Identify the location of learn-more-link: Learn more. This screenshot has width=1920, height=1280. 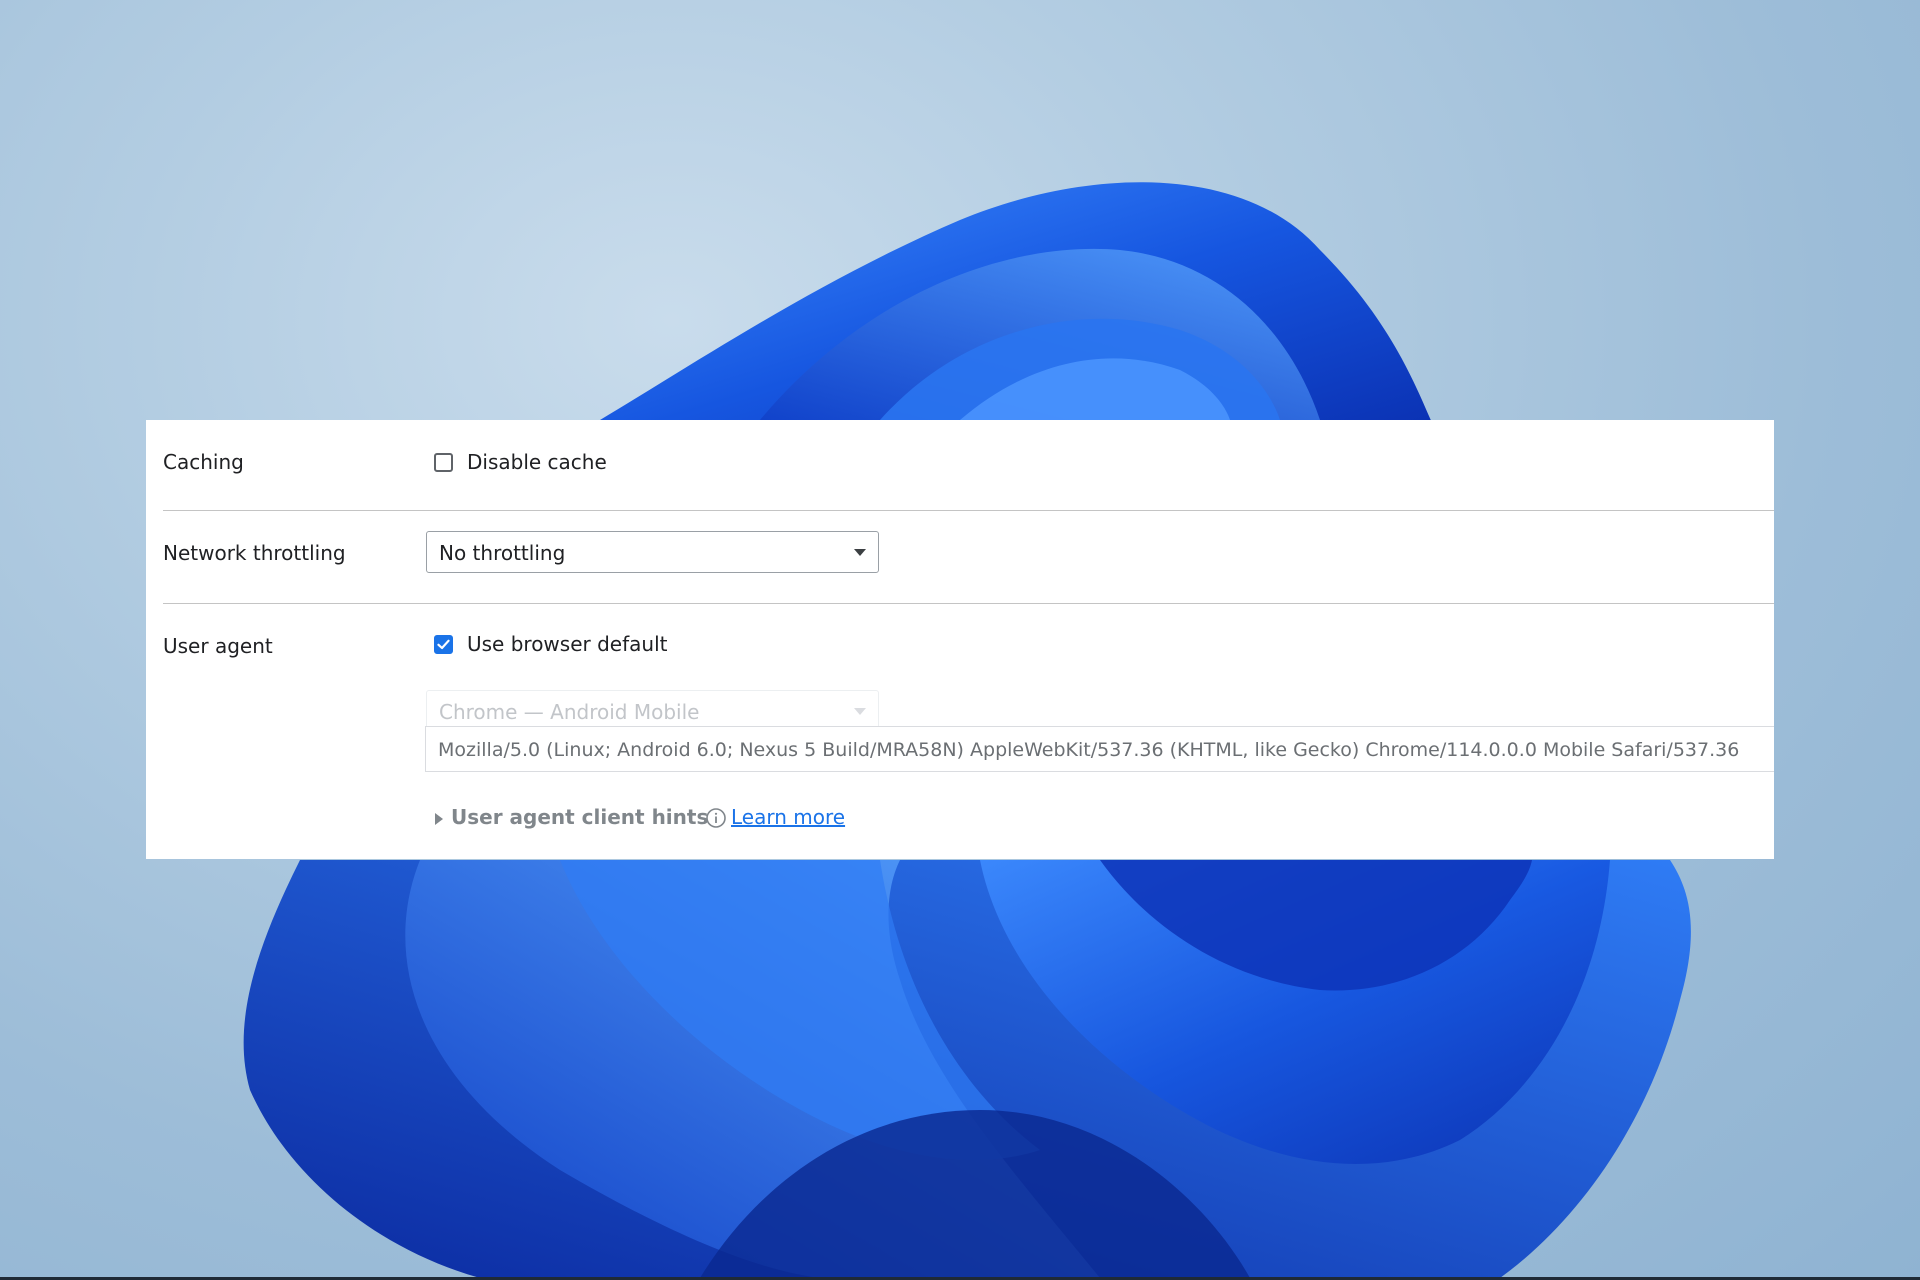
(788, 817).